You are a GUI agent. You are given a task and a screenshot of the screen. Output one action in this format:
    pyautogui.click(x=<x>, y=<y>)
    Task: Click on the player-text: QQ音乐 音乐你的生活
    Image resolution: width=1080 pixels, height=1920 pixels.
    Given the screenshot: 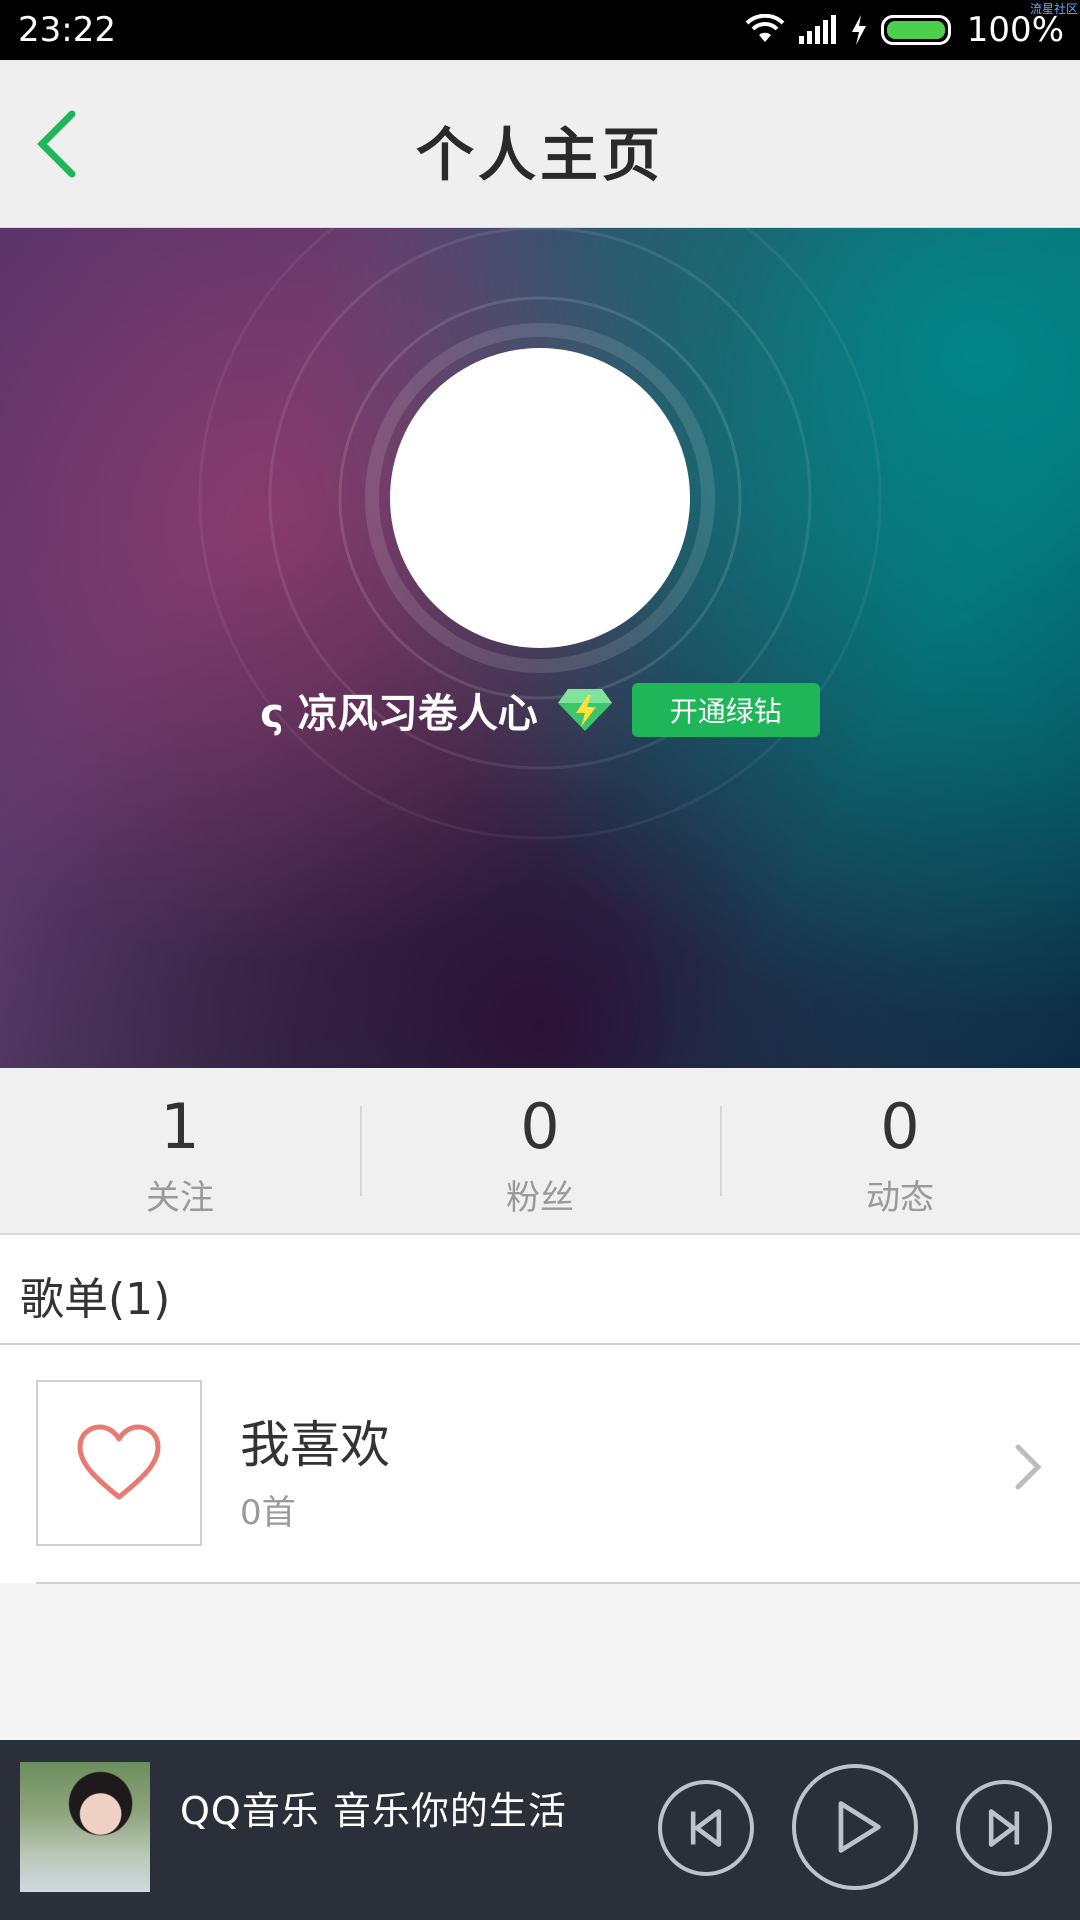 What is the action you would take?
    pyautogui.click(x=373, y=1811)
    